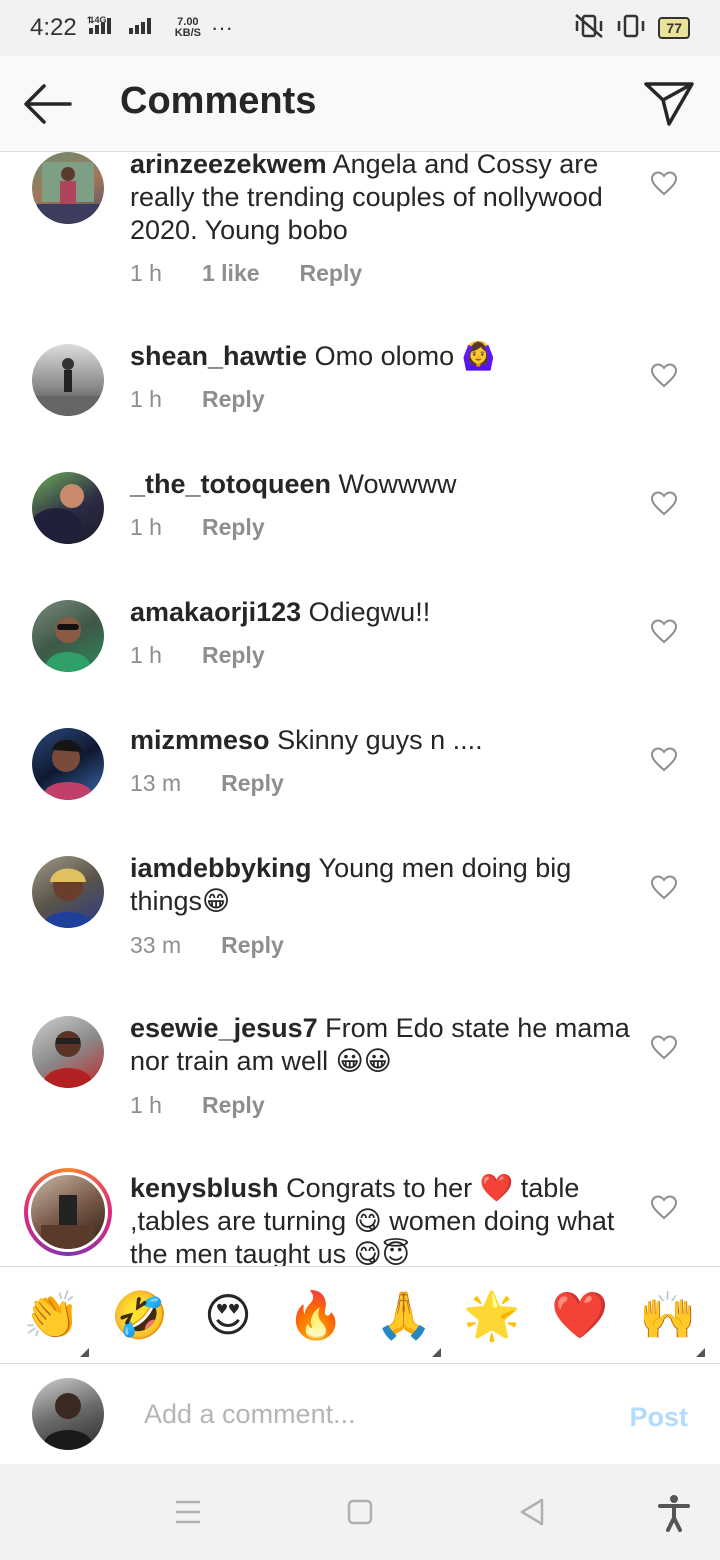 Image resolution: width=720 pixels, height=1560 pixels. Describe the element at coordinates (53, 27) in the screenshot. I see `status-time: 4:22` at that location.